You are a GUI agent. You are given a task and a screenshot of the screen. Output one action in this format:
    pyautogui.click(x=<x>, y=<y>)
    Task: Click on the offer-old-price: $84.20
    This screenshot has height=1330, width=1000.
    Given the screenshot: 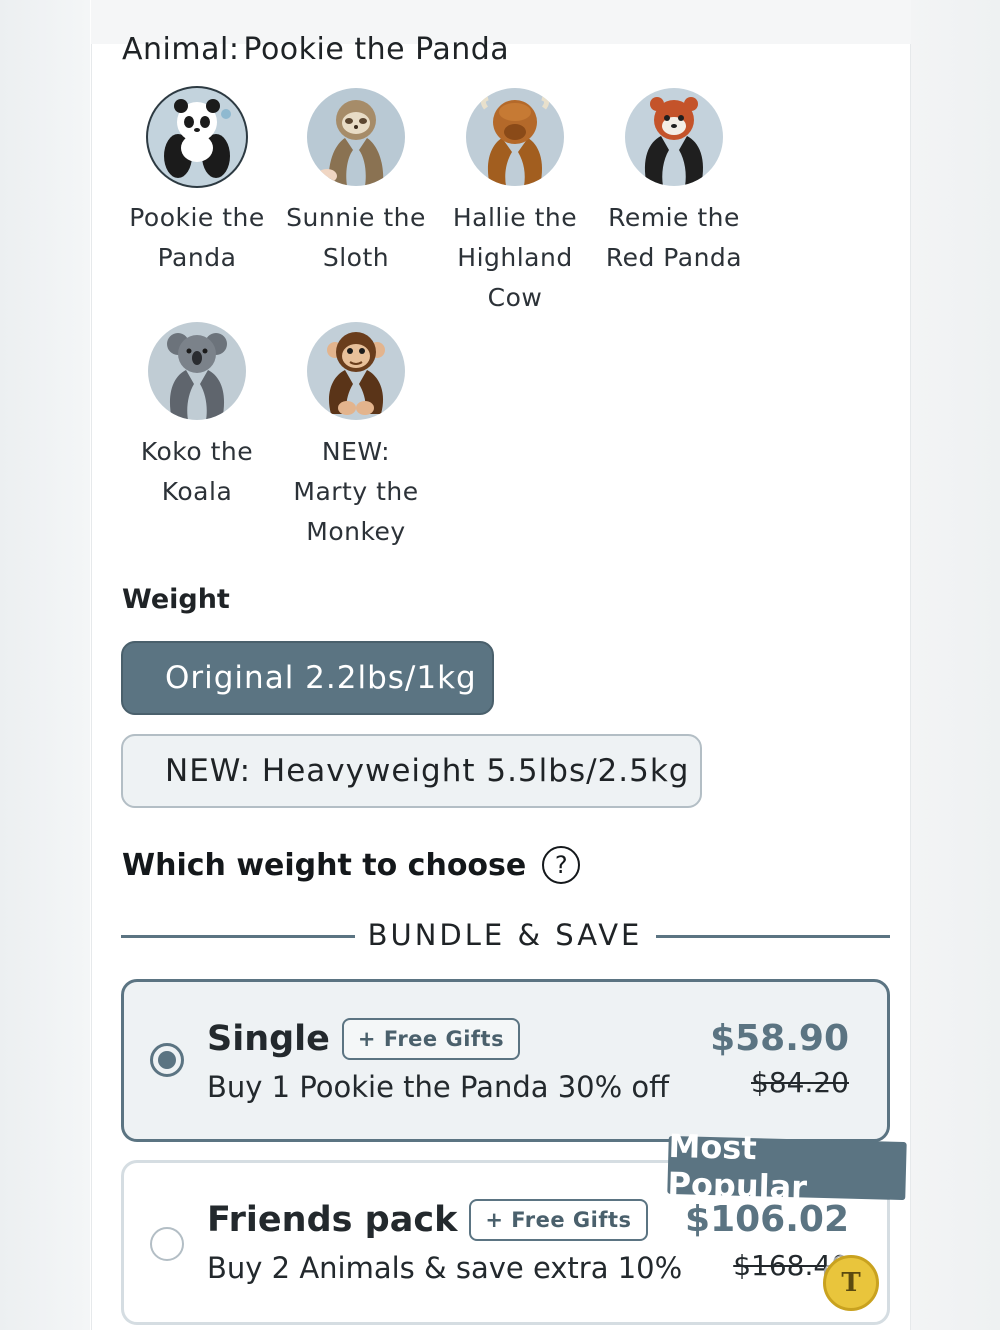 What is the action you would take?
    pyautogui.click(x=800, y=1082)
    